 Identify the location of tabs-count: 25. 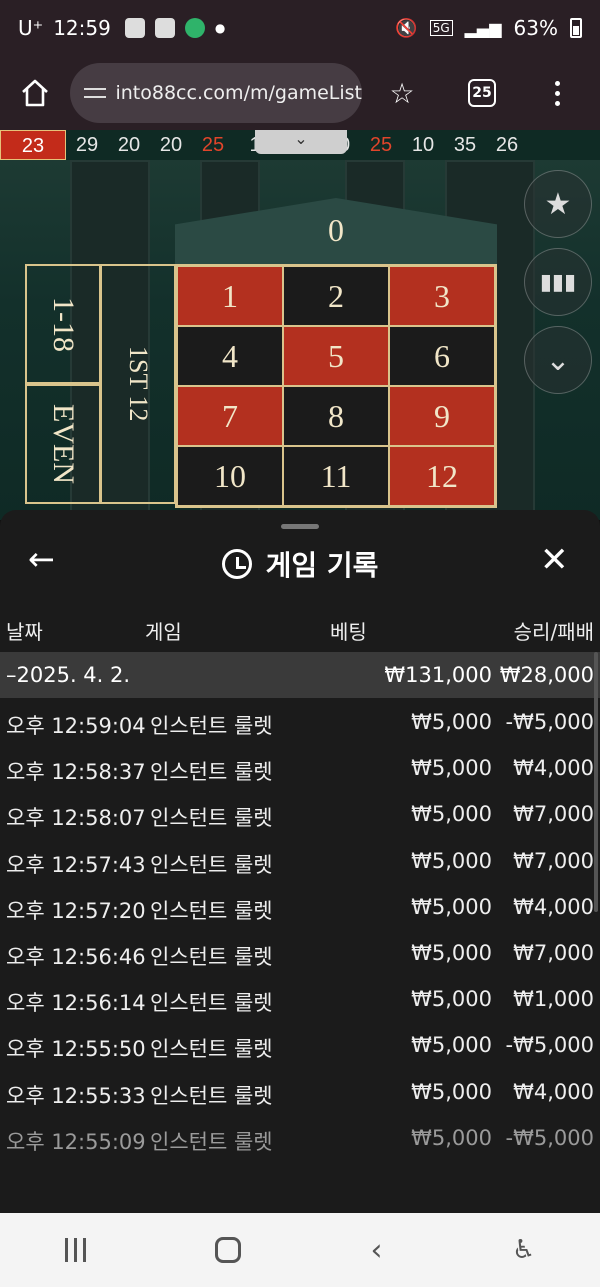
(482, 93).